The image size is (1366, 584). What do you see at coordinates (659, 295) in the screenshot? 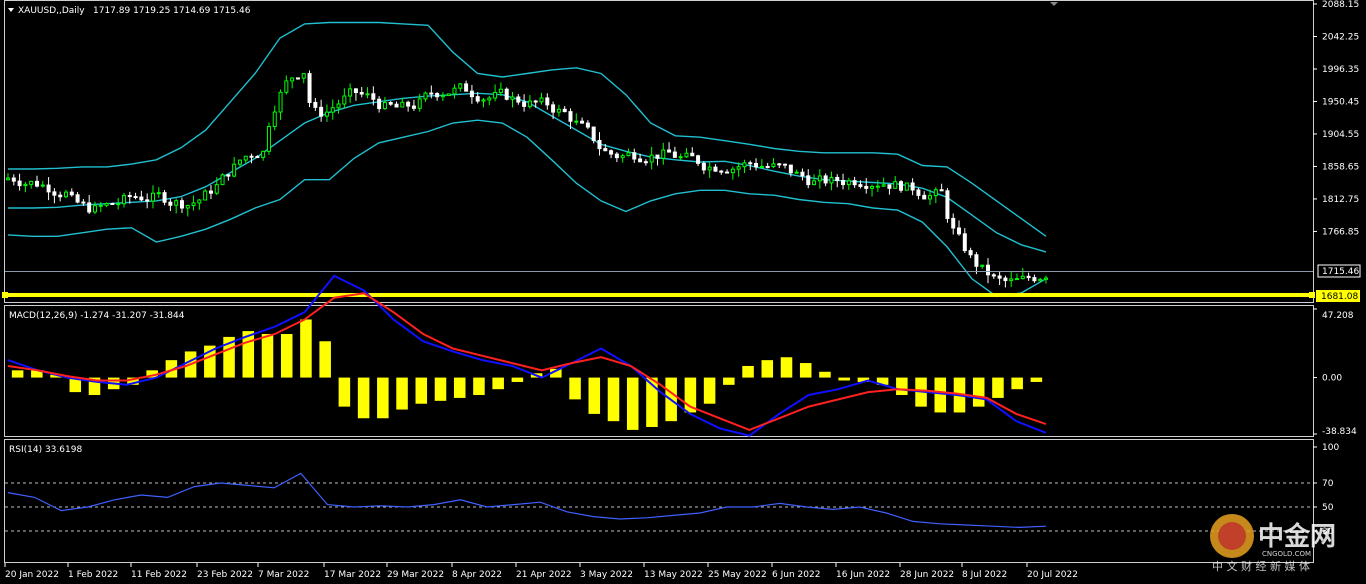
I see `support-hline` at bounding box center [659, 295].